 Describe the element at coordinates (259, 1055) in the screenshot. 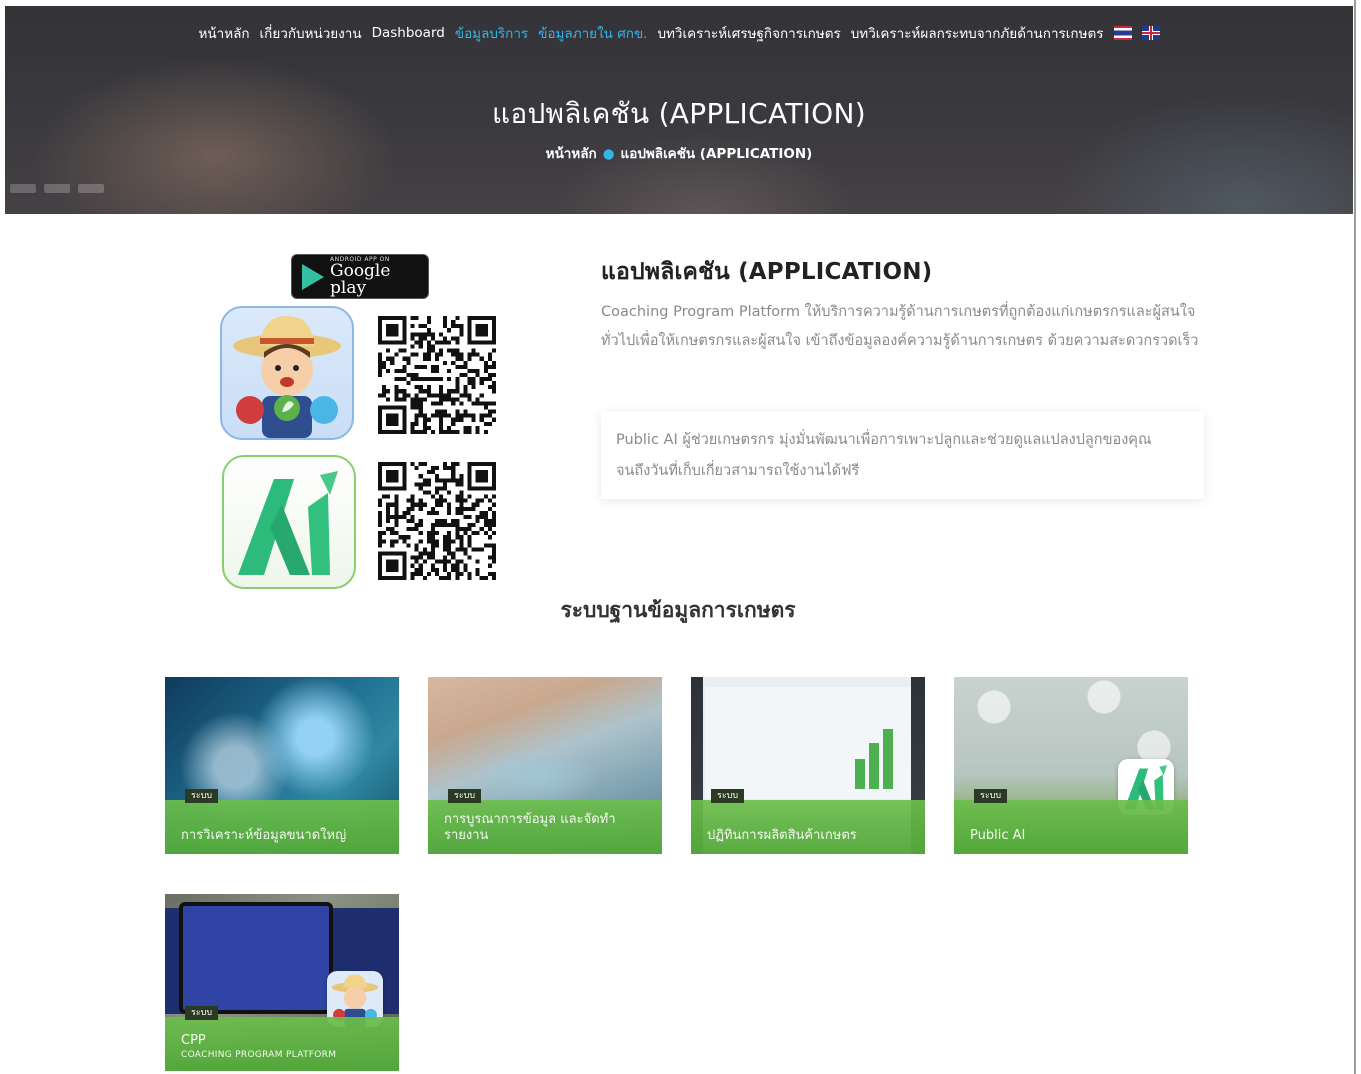

I see `card-sublabel: COACHING PROGRAM PLATFORM` at that location.